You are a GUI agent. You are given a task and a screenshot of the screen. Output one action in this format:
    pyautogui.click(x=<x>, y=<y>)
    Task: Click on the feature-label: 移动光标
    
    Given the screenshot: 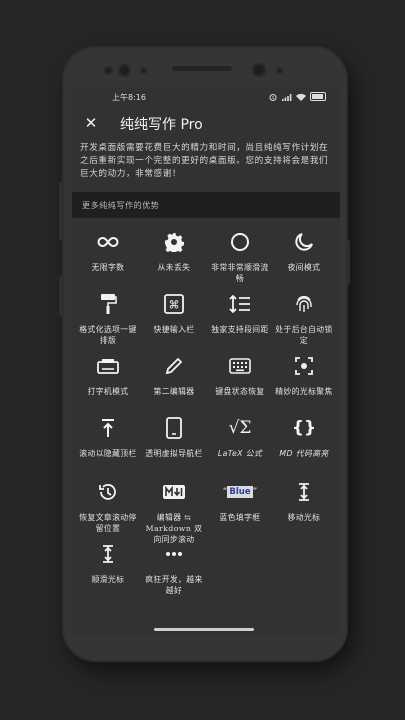 What is the action you would take?
    pyautogui.click(x=304, y=517)
    